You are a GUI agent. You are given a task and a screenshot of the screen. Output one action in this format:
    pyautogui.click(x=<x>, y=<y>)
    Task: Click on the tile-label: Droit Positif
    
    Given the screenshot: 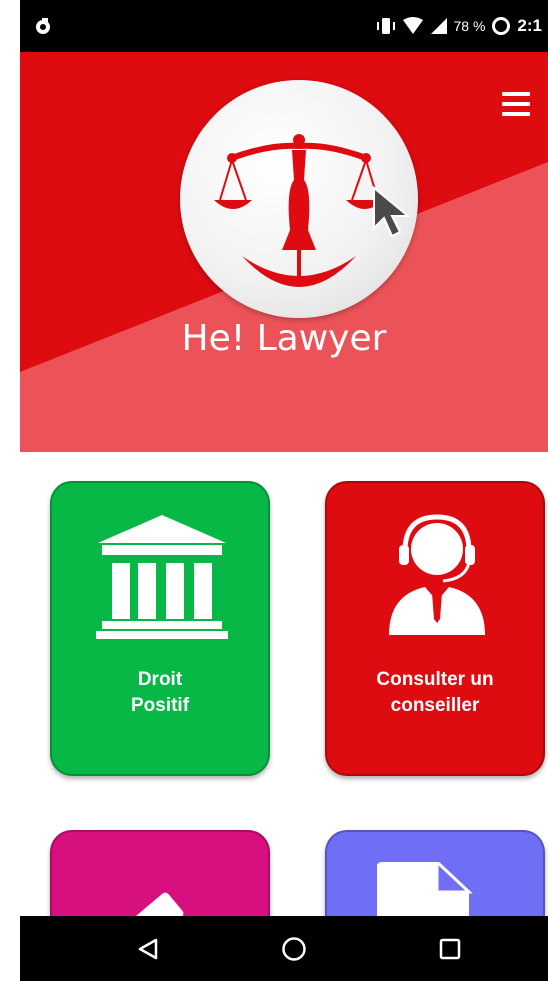 What is the action you would take?
    pyautogui.click(x=160, y=692)
    